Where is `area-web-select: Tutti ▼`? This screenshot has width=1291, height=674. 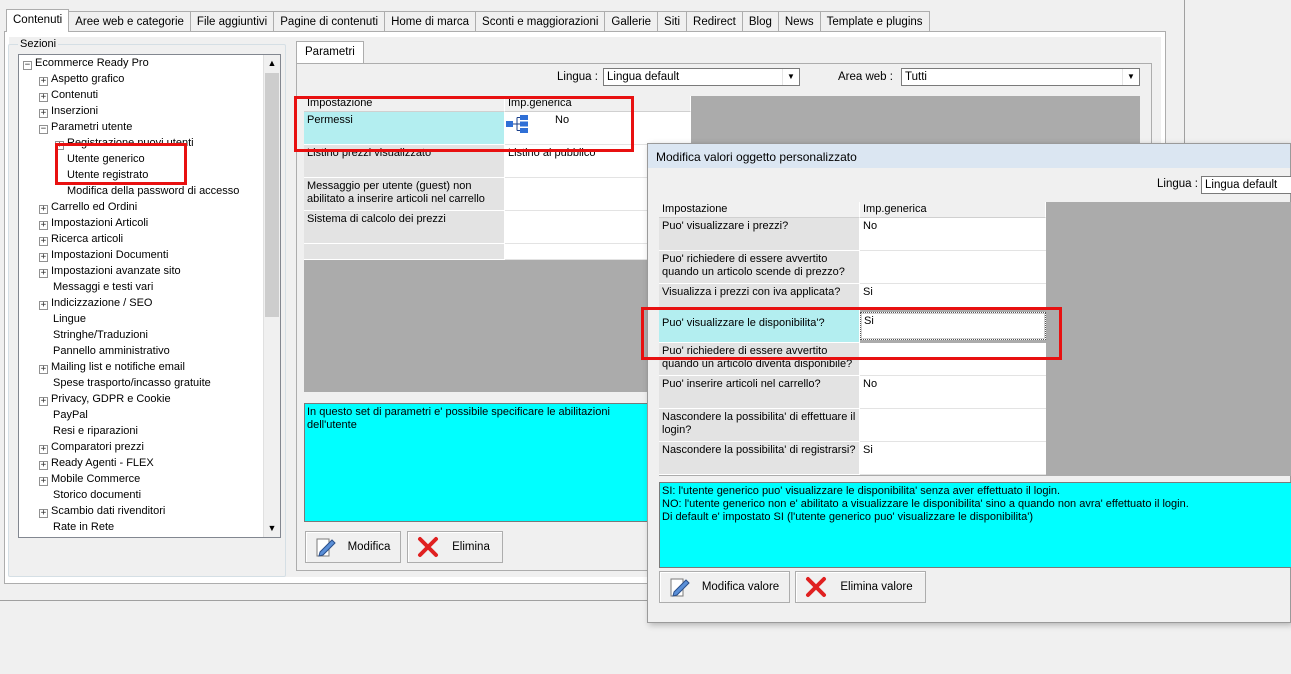
area-web-select: Tutti ▼ is located at coordinates (1020, 77).